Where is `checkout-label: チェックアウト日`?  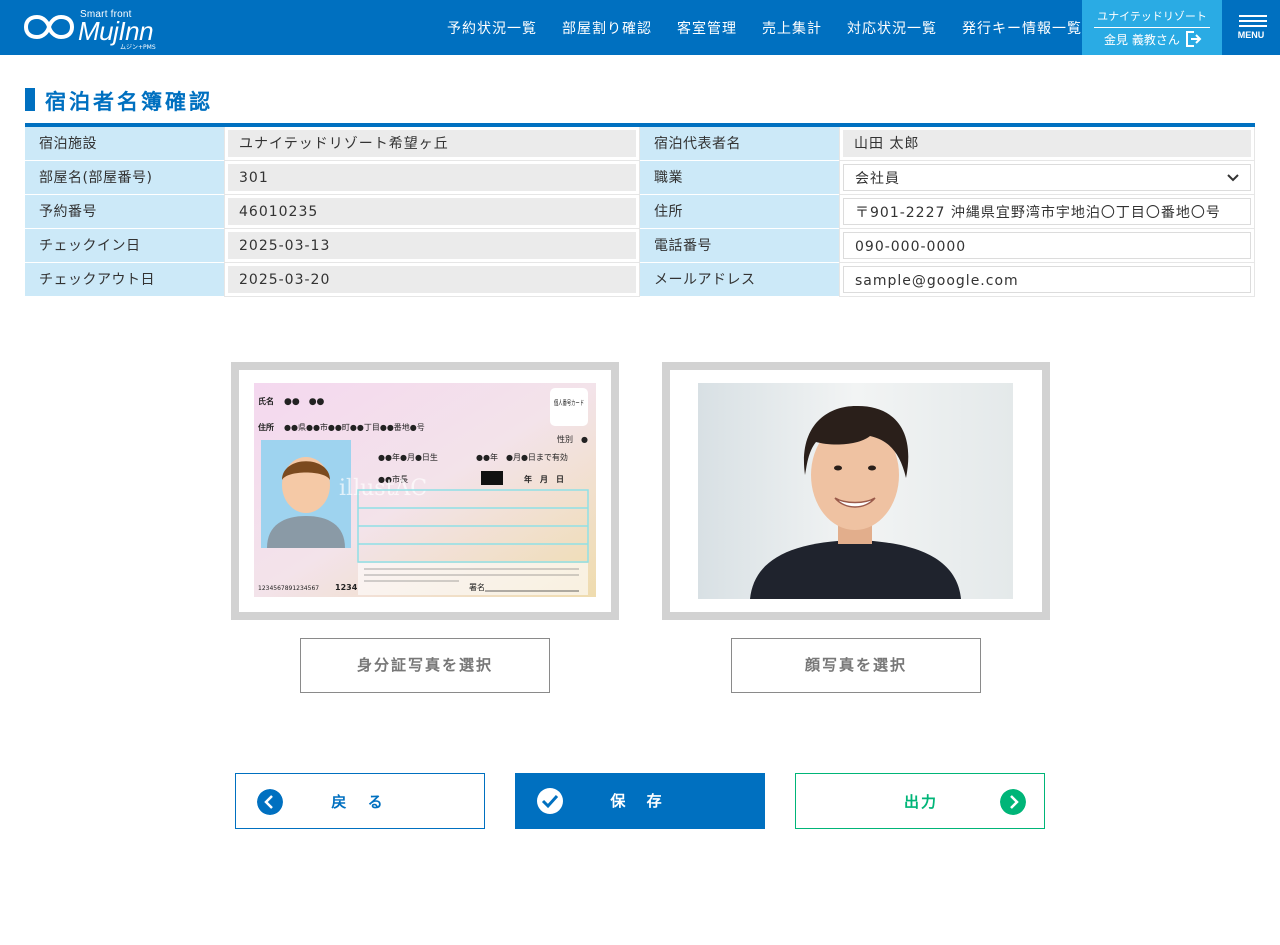 checkout-label: チェックアウト日 is located at coordinates (124, 280).